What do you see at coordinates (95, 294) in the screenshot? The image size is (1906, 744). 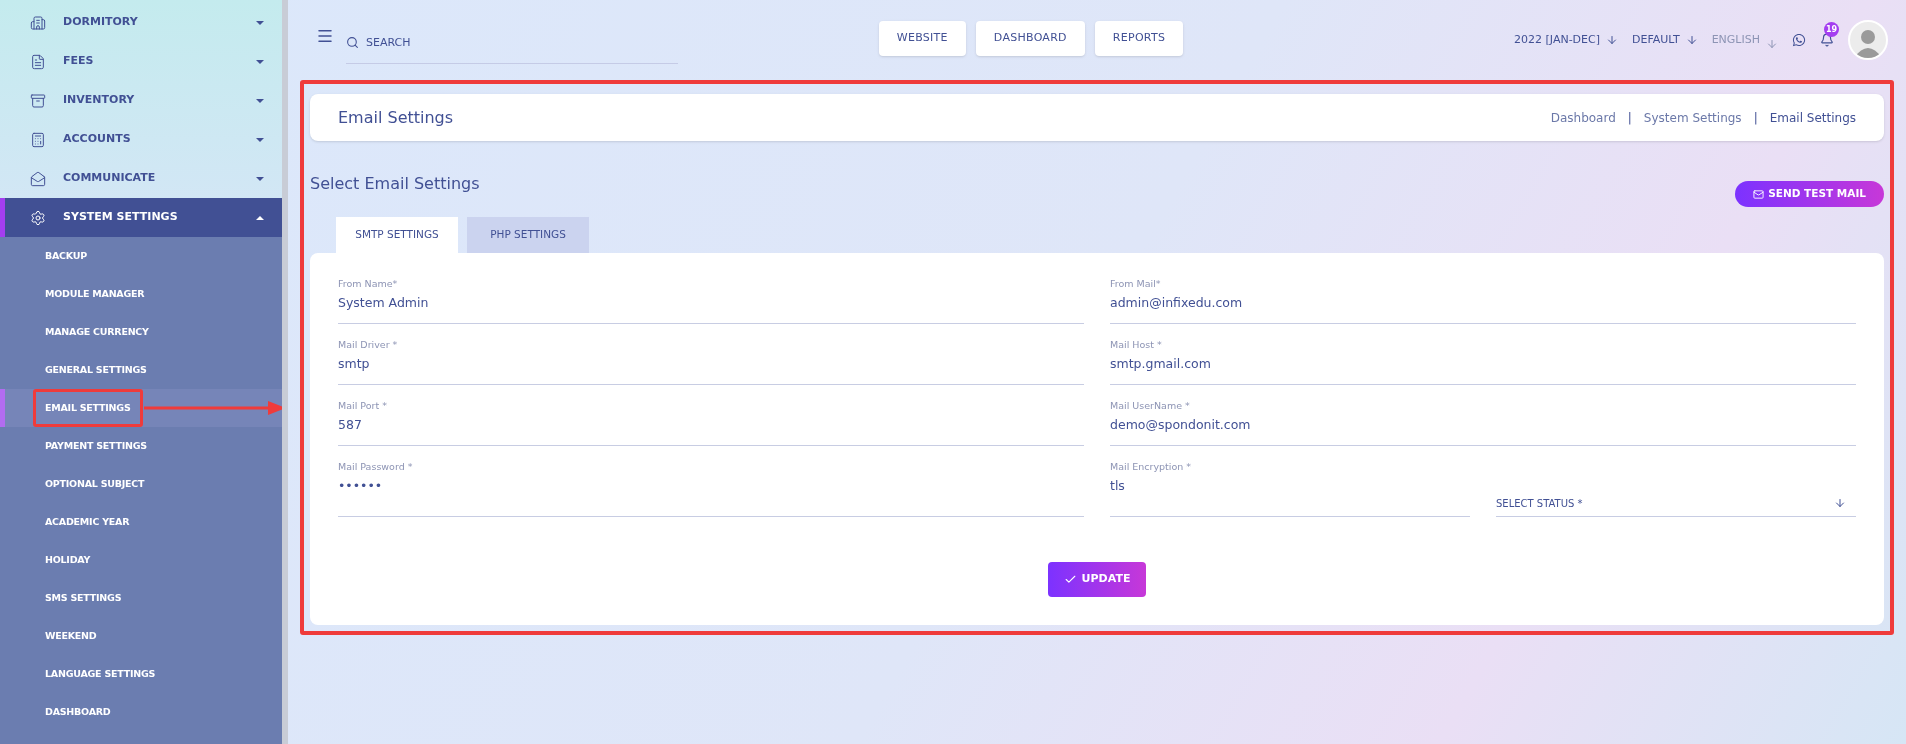 I see `submenu-item: MODULE MANAGER` at bounding box center [95, 294].